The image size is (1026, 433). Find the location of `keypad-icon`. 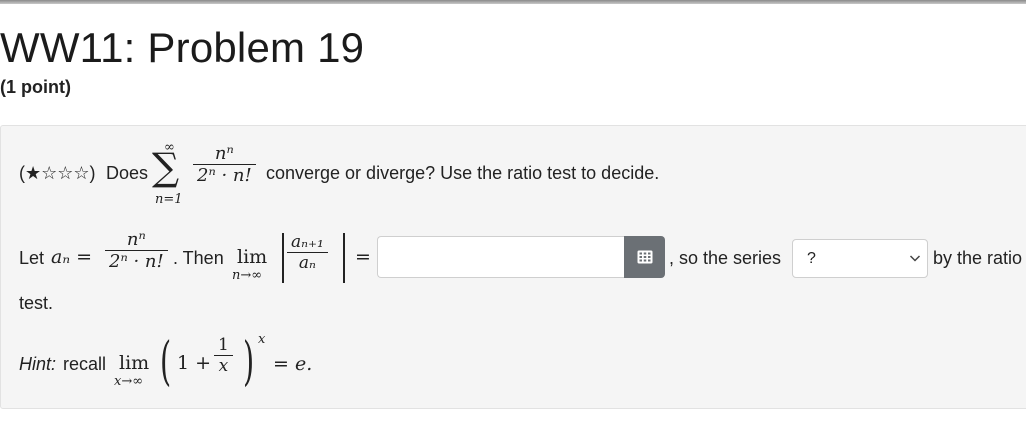

keypad-icon is located at coordinates (644, 257).